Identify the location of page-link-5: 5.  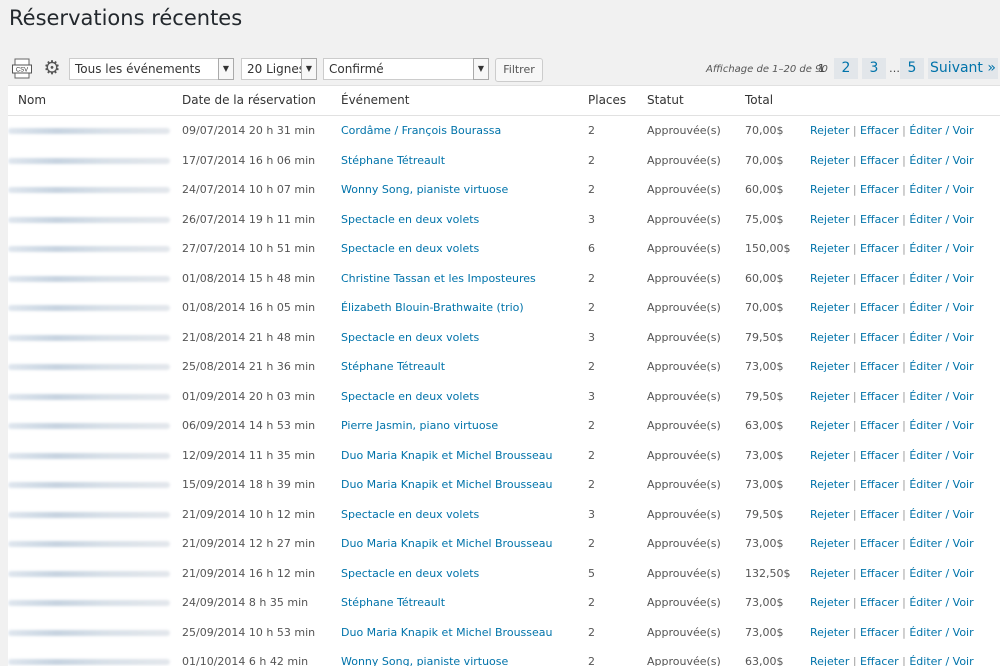
(912, 68).